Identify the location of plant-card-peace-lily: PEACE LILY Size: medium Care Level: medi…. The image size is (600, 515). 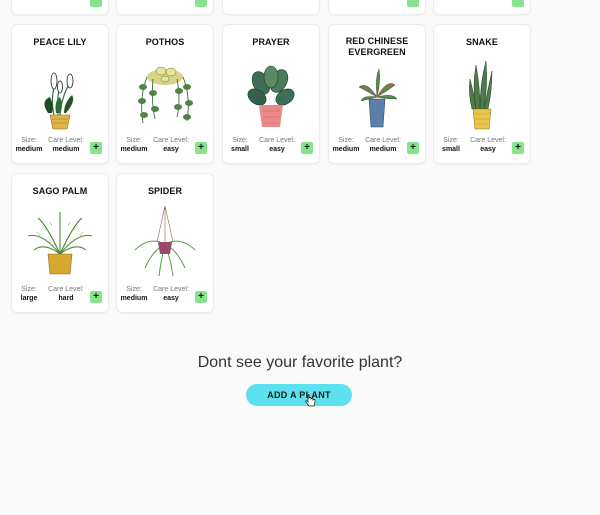
(60, 94).